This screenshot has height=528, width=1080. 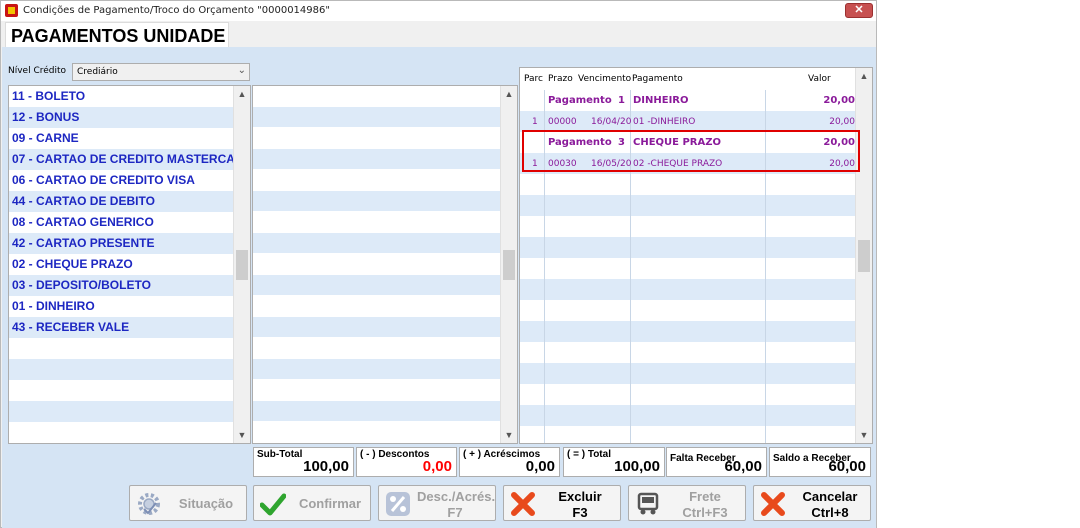 I want to click on payments-table-header: Parc Prazo Vencimento Pagamento Valor, so click(x=696, y=79).